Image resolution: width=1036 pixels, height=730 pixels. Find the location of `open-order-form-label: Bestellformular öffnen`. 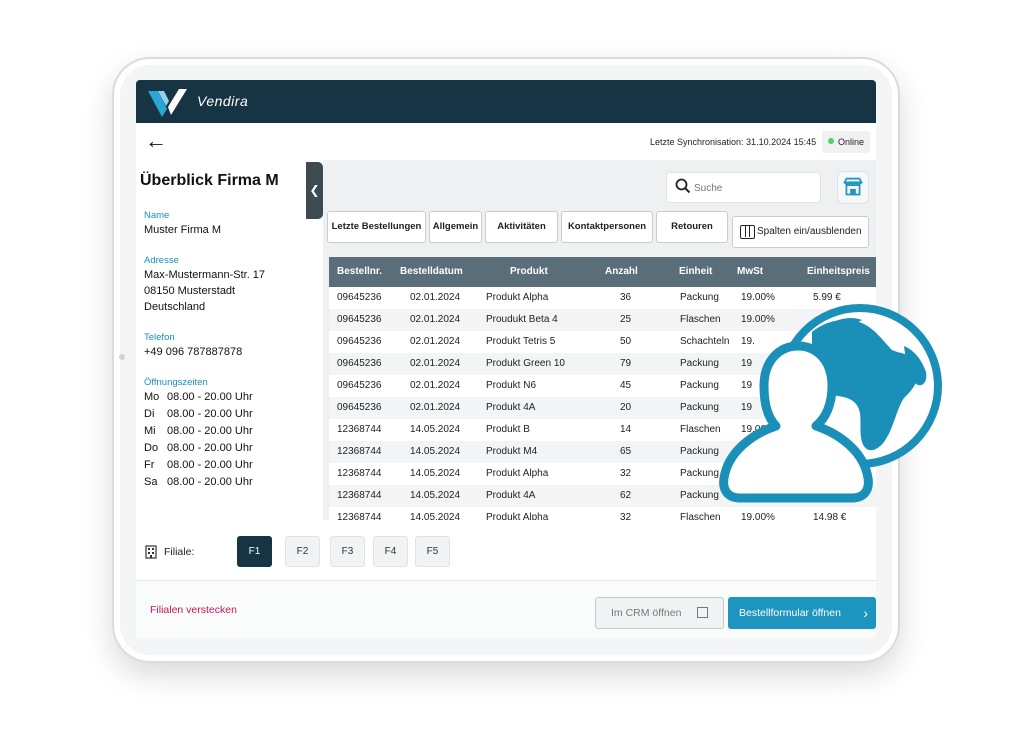

open-order-form-label: Bestellformular öffnen is located at coordinates (790, 613).